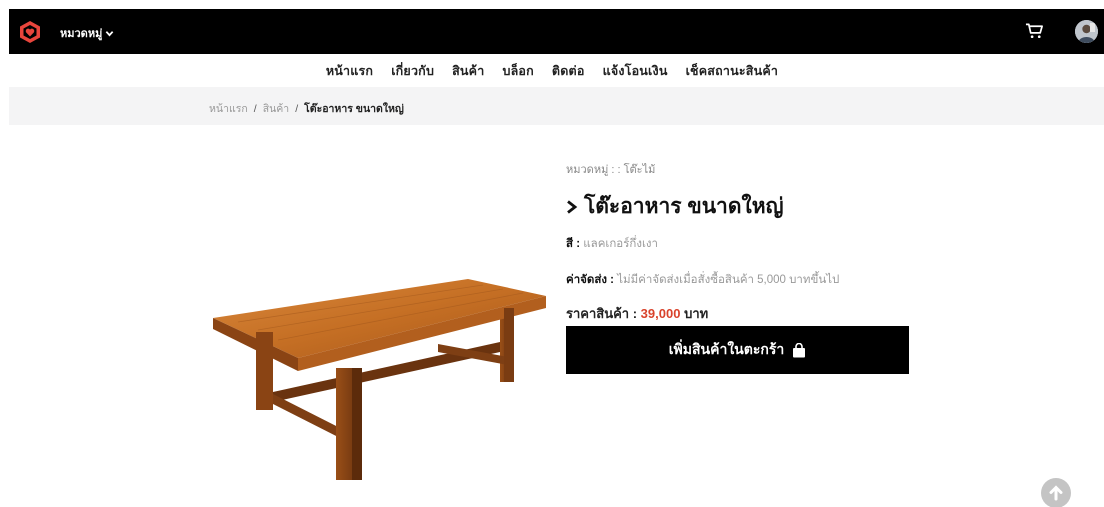 The image size is (1104, 507). I want to click on category-dropdown: หมวดหมู่, so click(87, 33).